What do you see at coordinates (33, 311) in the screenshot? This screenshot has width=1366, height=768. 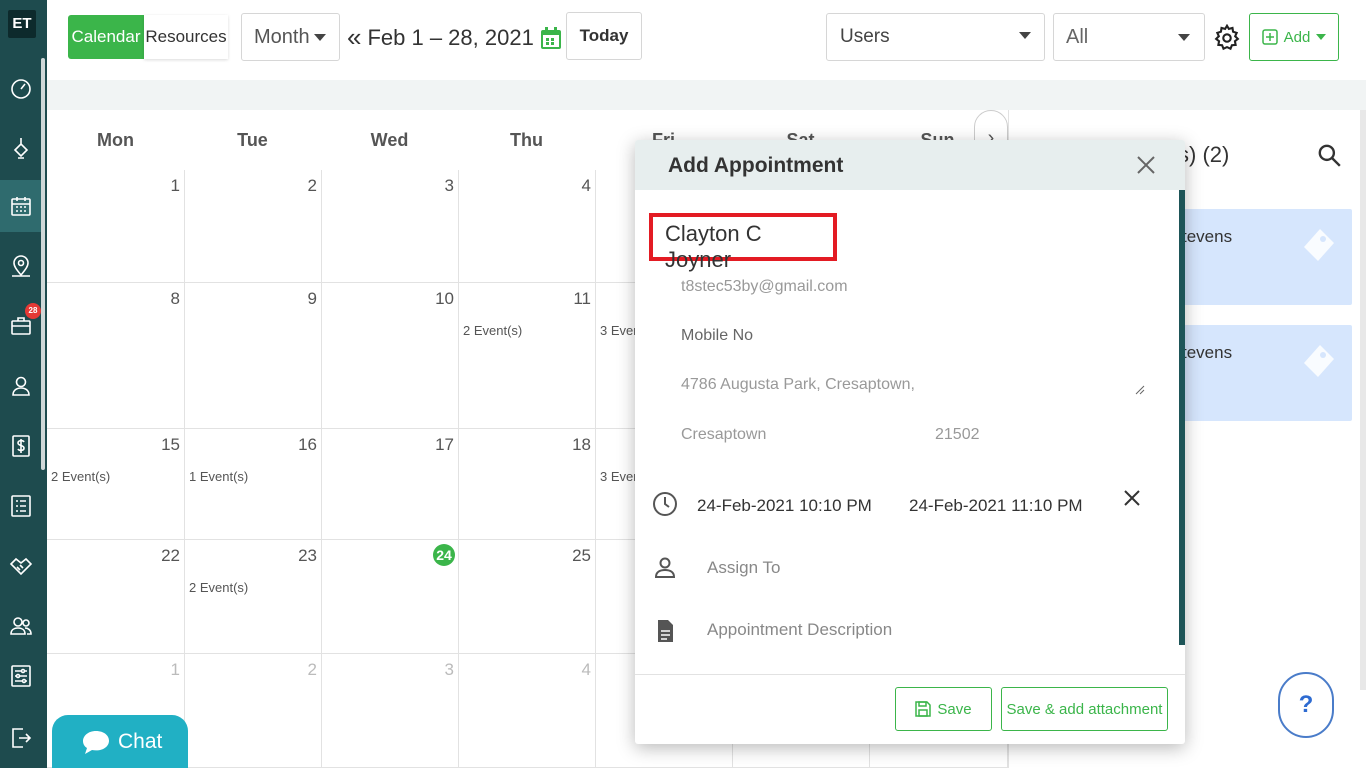 I see `jobs-count-badge: 28` at bounding box center [33, 311].